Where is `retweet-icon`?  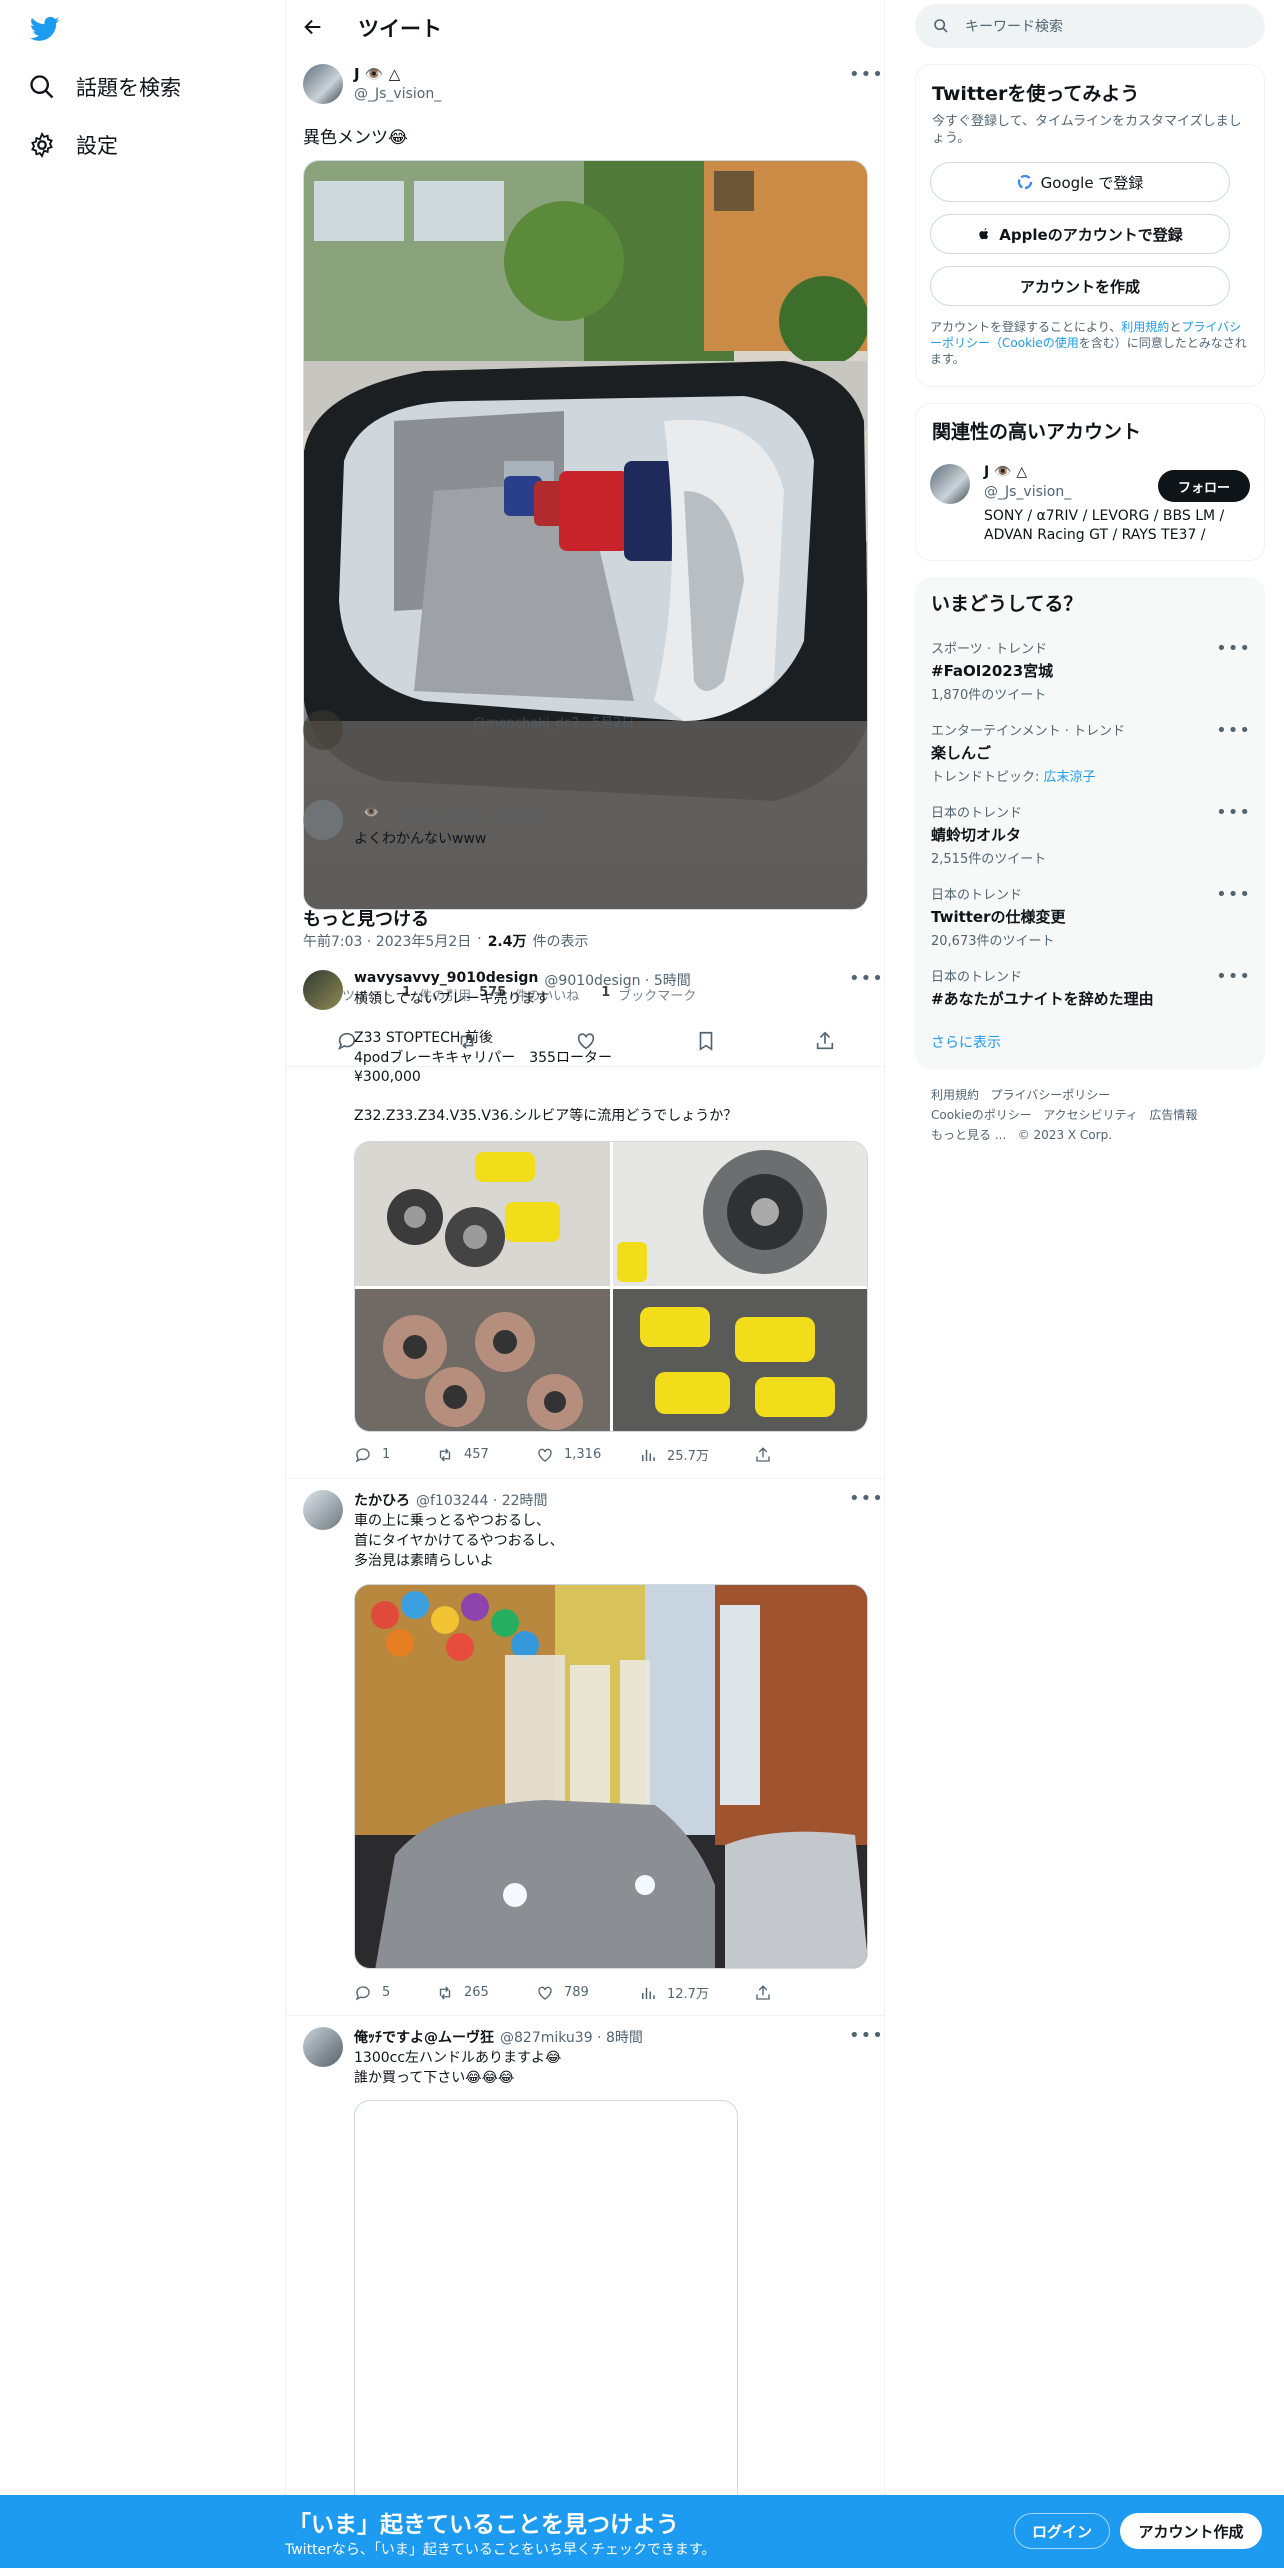
retweet-icon is located at coordinates (445, 1454).